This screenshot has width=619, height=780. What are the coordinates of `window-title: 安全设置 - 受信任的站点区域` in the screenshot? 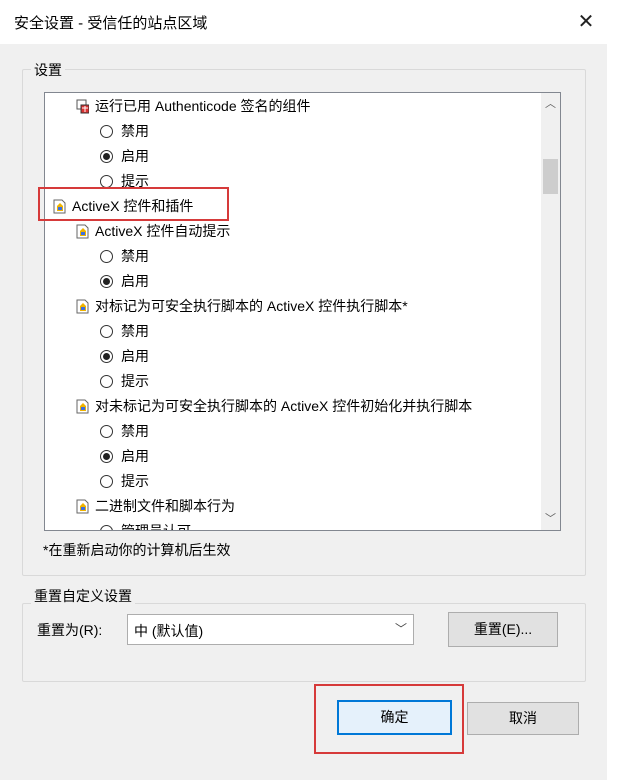 It's located at (111, 23).